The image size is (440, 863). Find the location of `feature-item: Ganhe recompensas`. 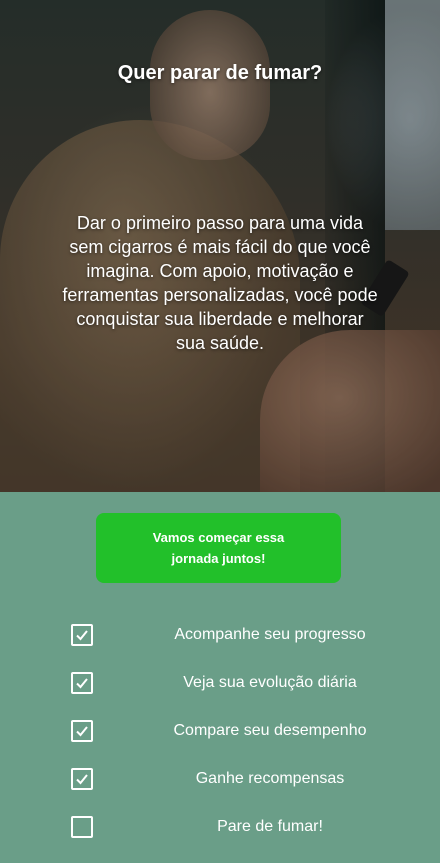

feature-item: Ganhe recompensas is located at coordinates (220, 778).